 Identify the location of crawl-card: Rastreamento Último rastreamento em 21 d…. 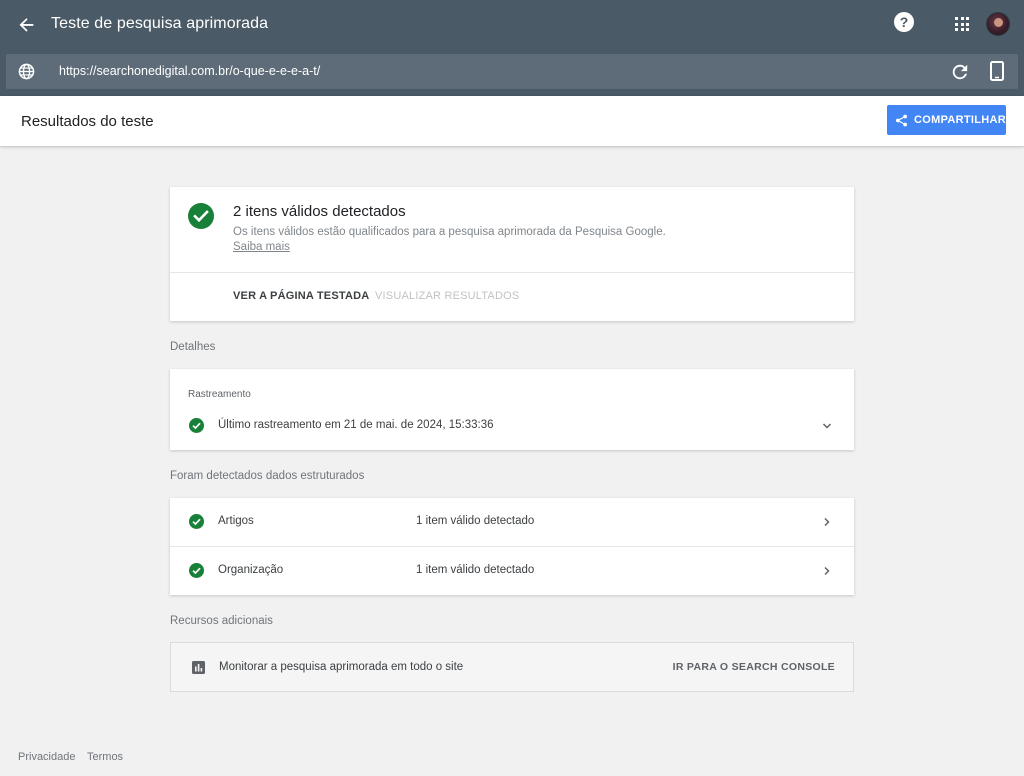
(512, 409).